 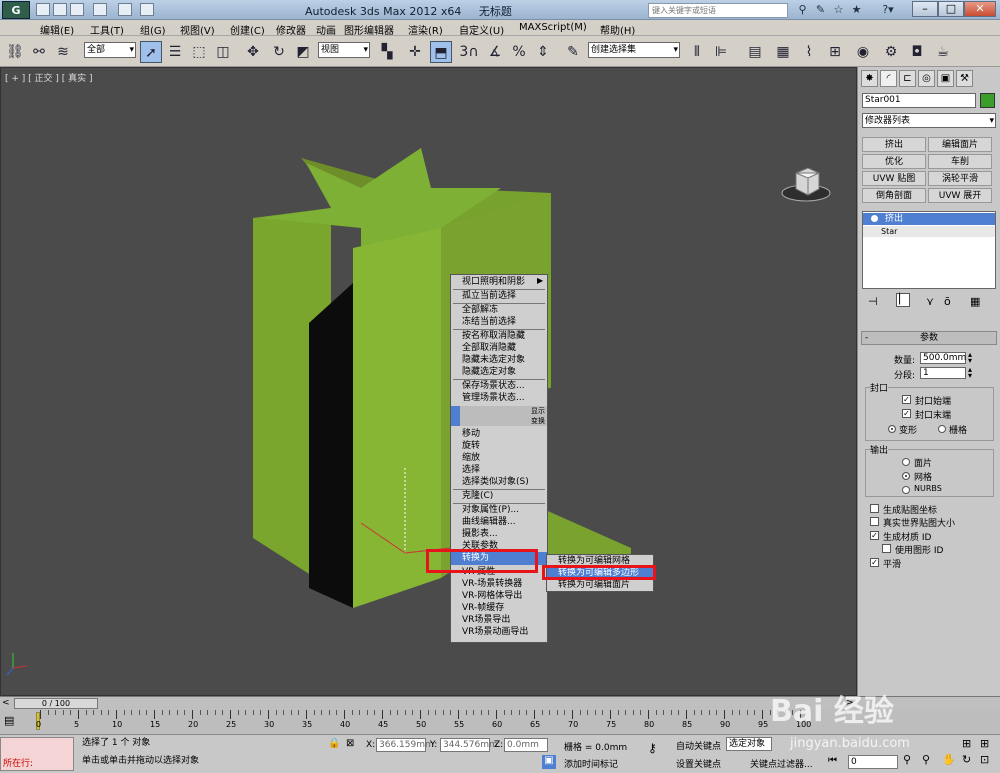 I want to click on modify-tab-icon: ◜, so click(x=888, y=78).